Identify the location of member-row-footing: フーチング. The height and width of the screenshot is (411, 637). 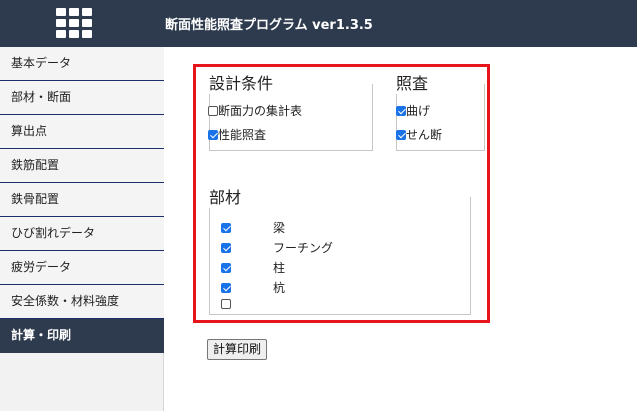
(277, 247).